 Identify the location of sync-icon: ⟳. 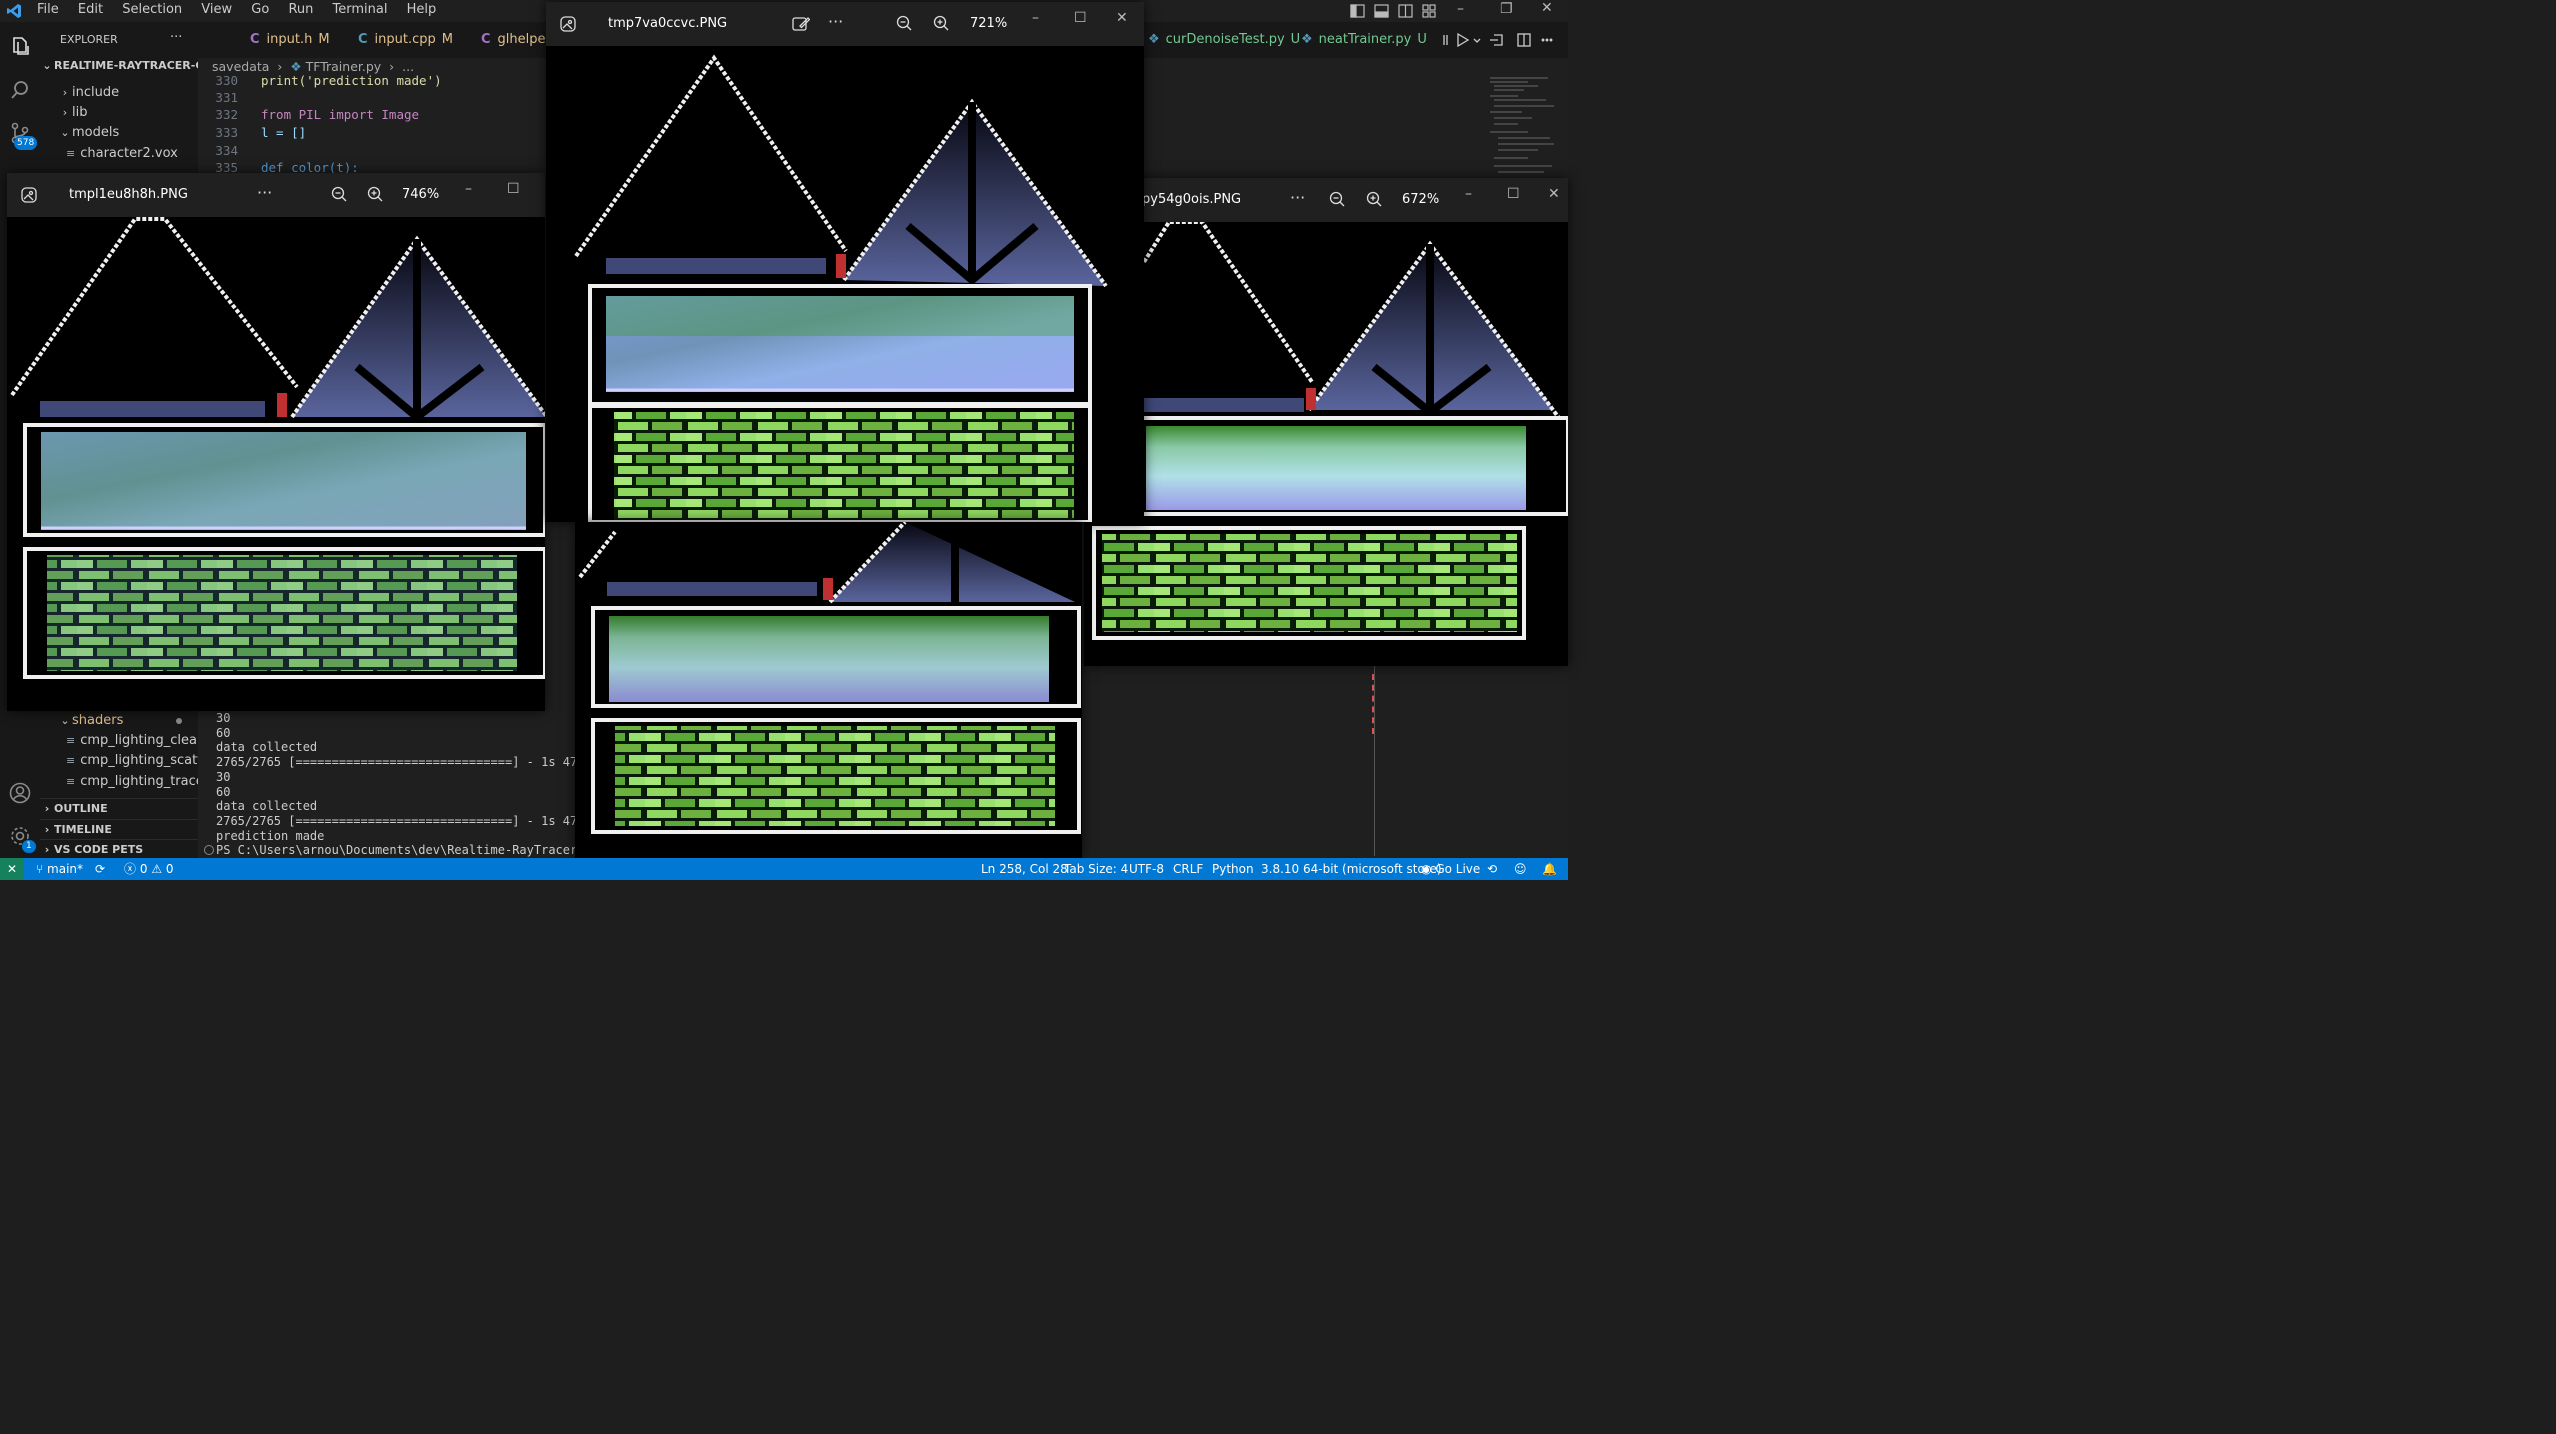
(100, 869).